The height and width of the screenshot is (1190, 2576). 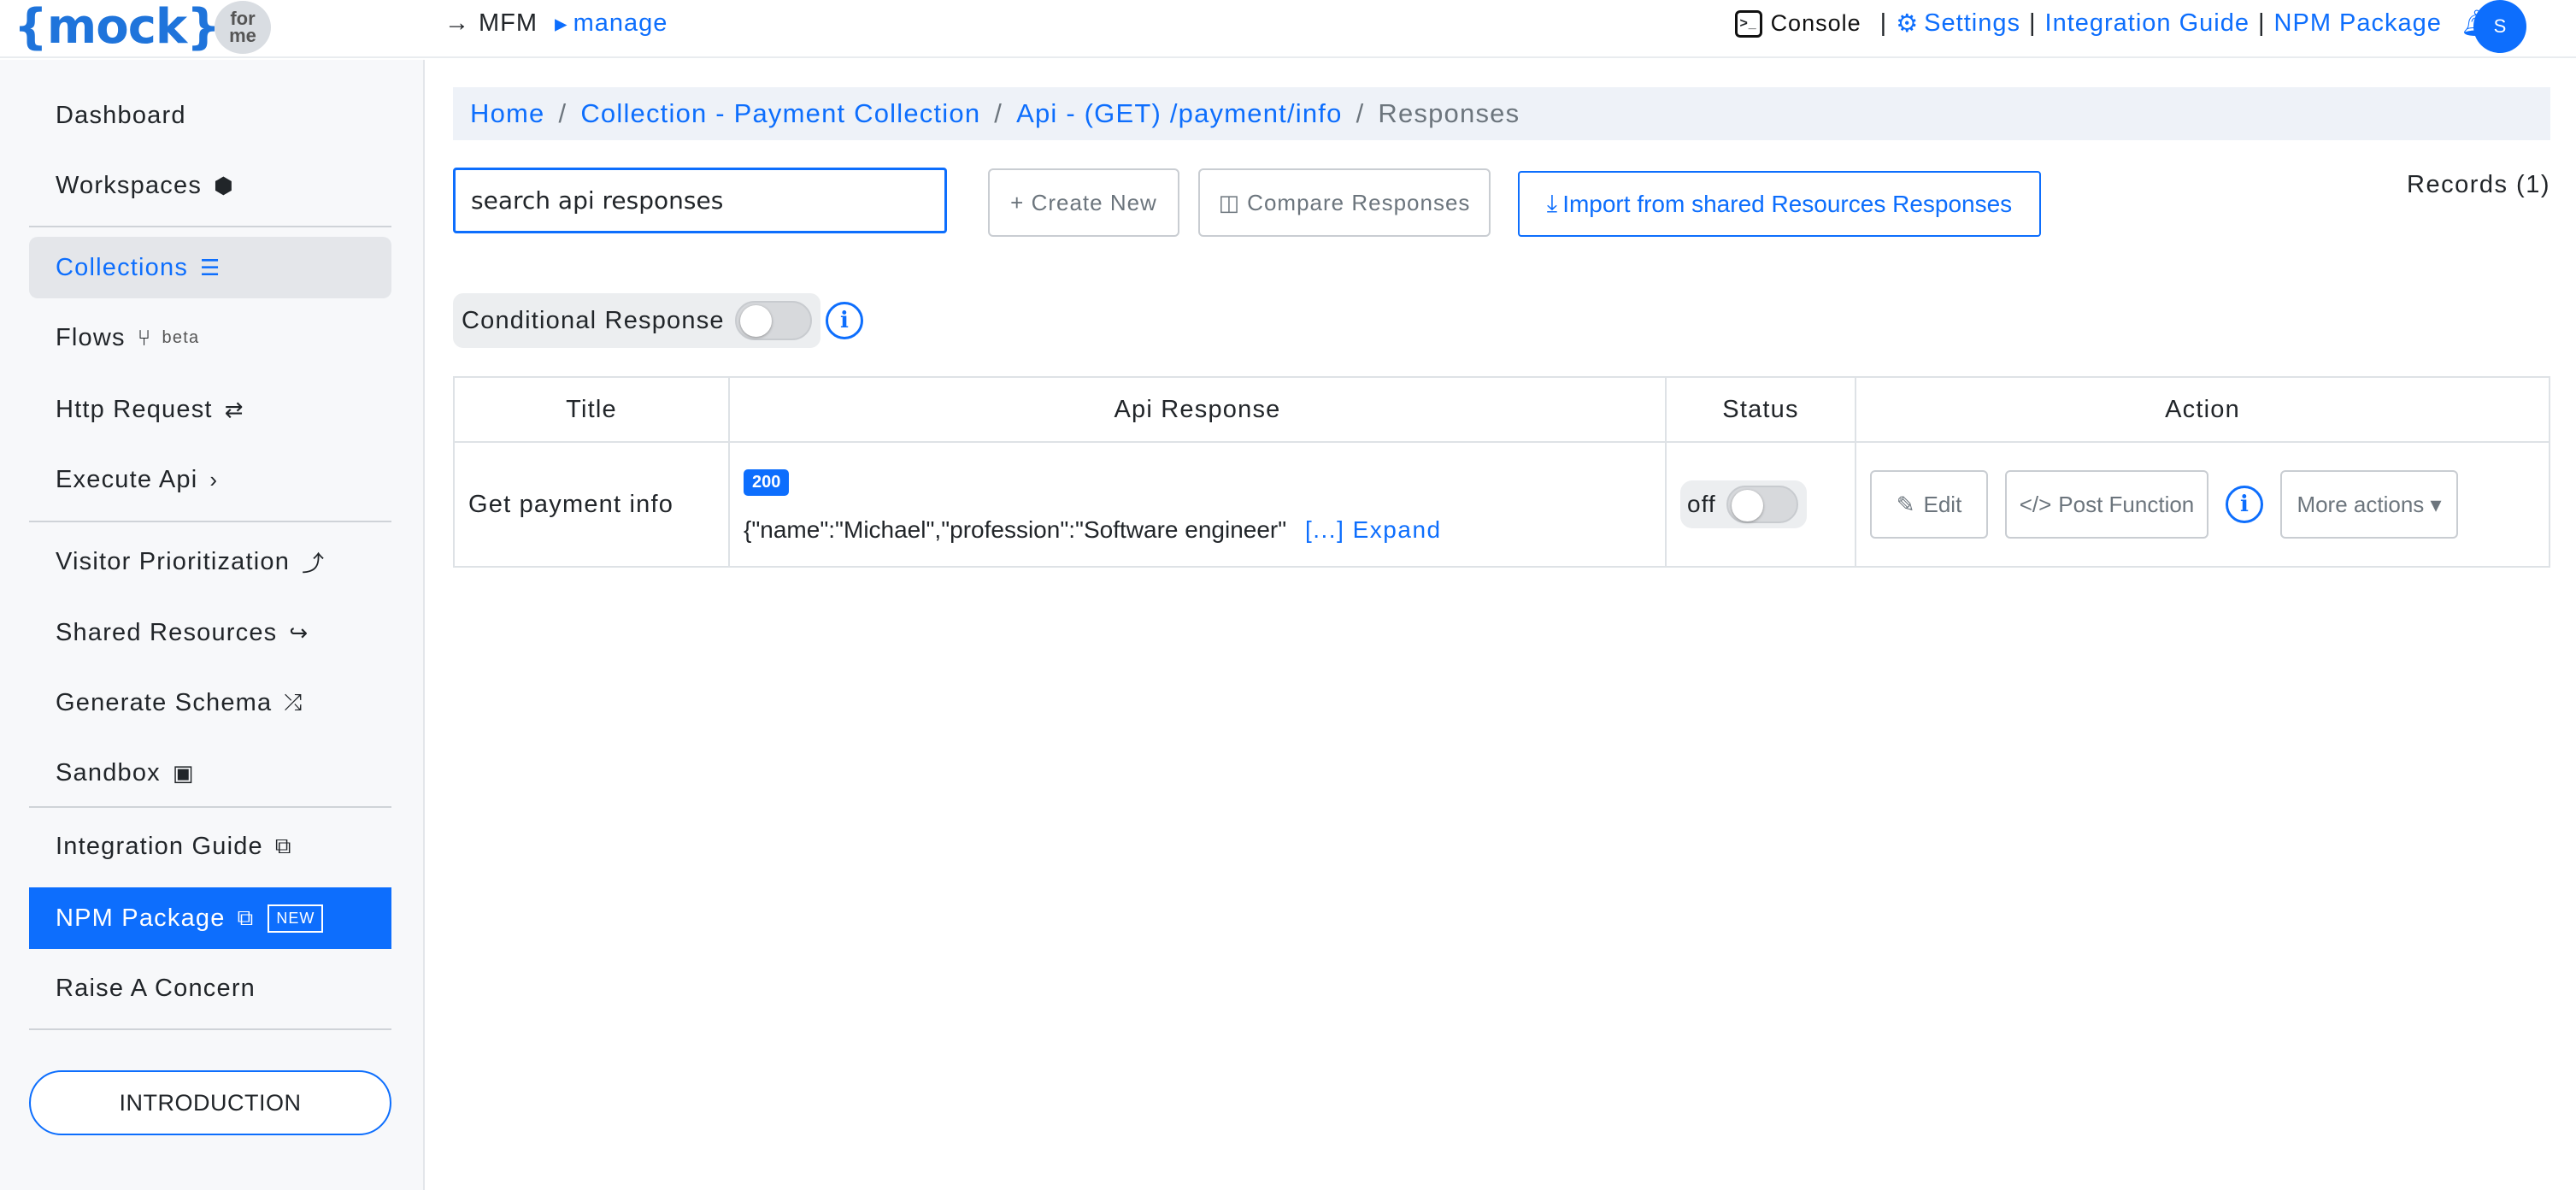 I want to click on conditional-response-label: Conditional Response, so click(x=593, y=320).